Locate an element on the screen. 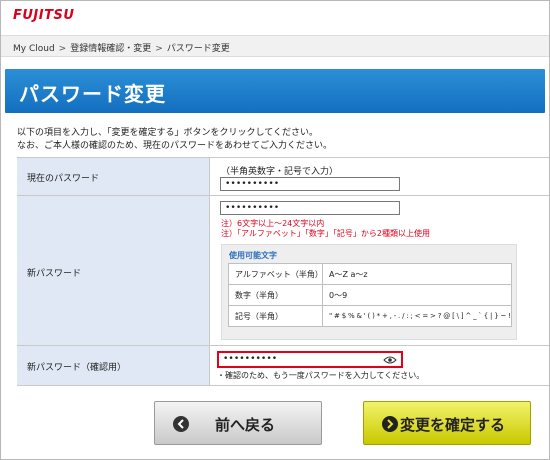 The width and height of the screenshot is (550, 460). page-title-bar: パスワード変更 is located at coordinates (275, 91).